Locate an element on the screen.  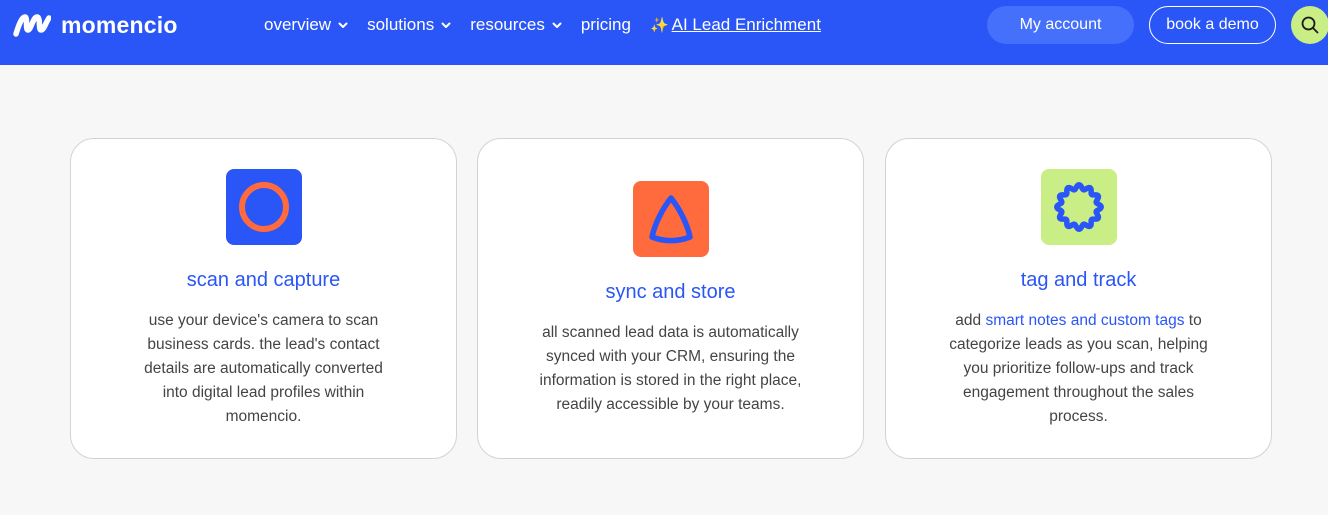
rounded-triangle-icon is located at coordinates (671, 219).